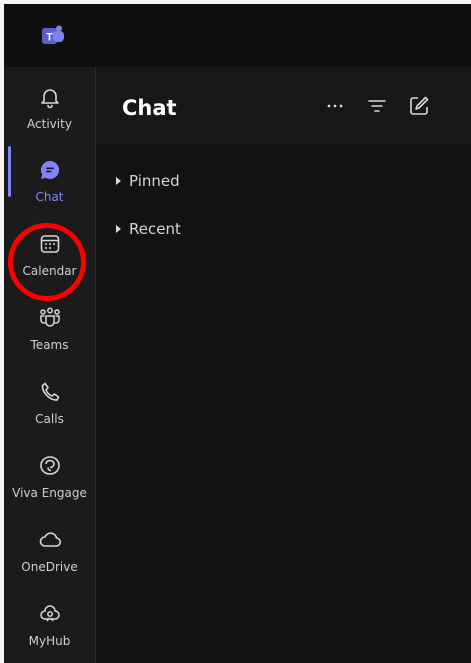  I want to click on sidebar-item-label: Viva Engage, so click(49, 493).